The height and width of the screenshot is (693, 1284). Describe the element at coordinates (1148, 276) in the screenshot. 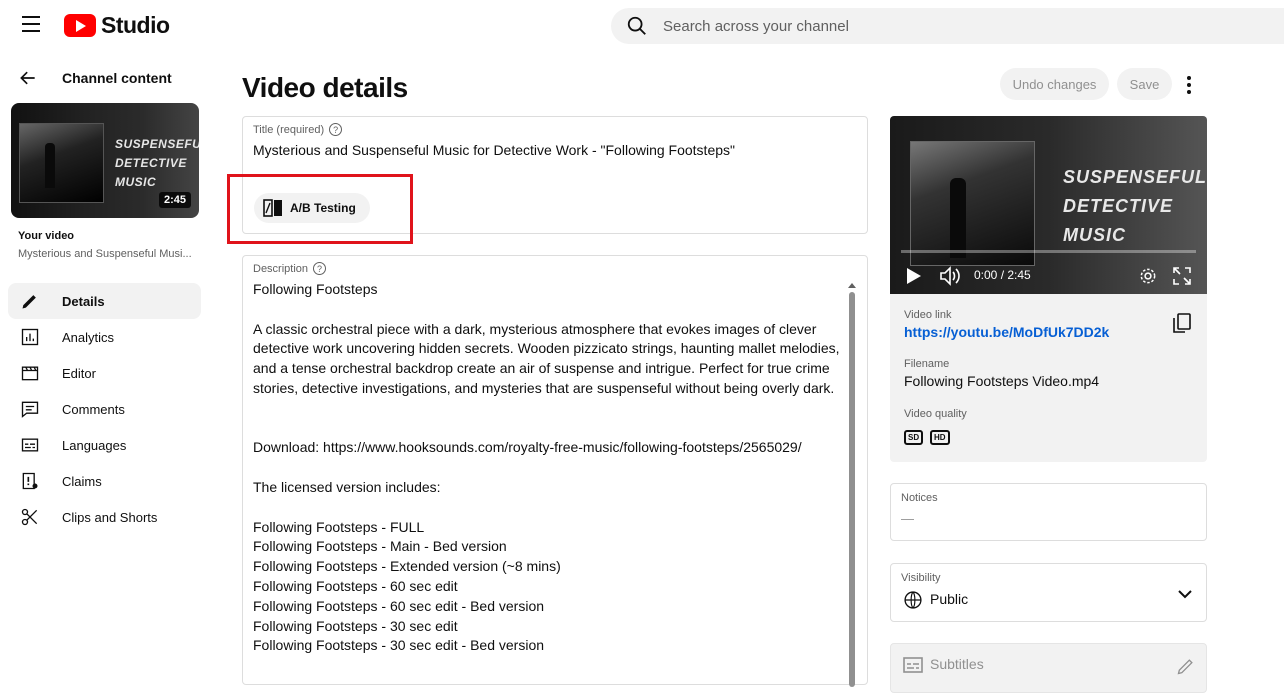

I see `settings-gear-icon` at that location.